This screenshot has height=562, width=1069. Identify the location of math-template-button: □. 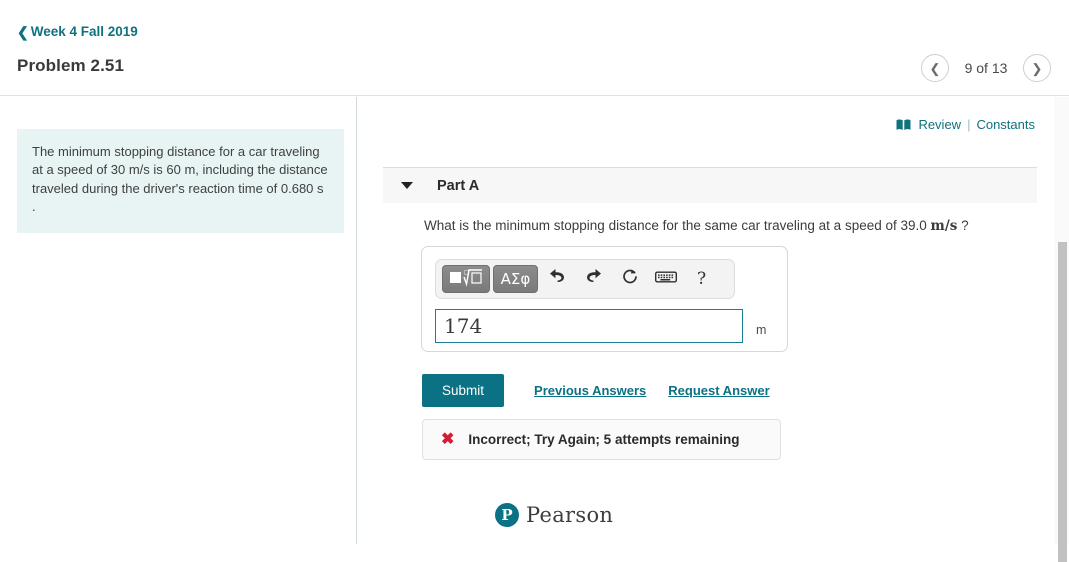
(466, 279).